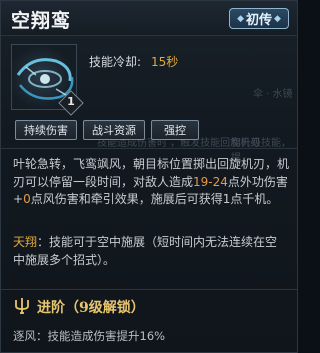  Describe the element at coordinates (51, 308) in the screenshot. I see `advance-label: 进阶` at that location.